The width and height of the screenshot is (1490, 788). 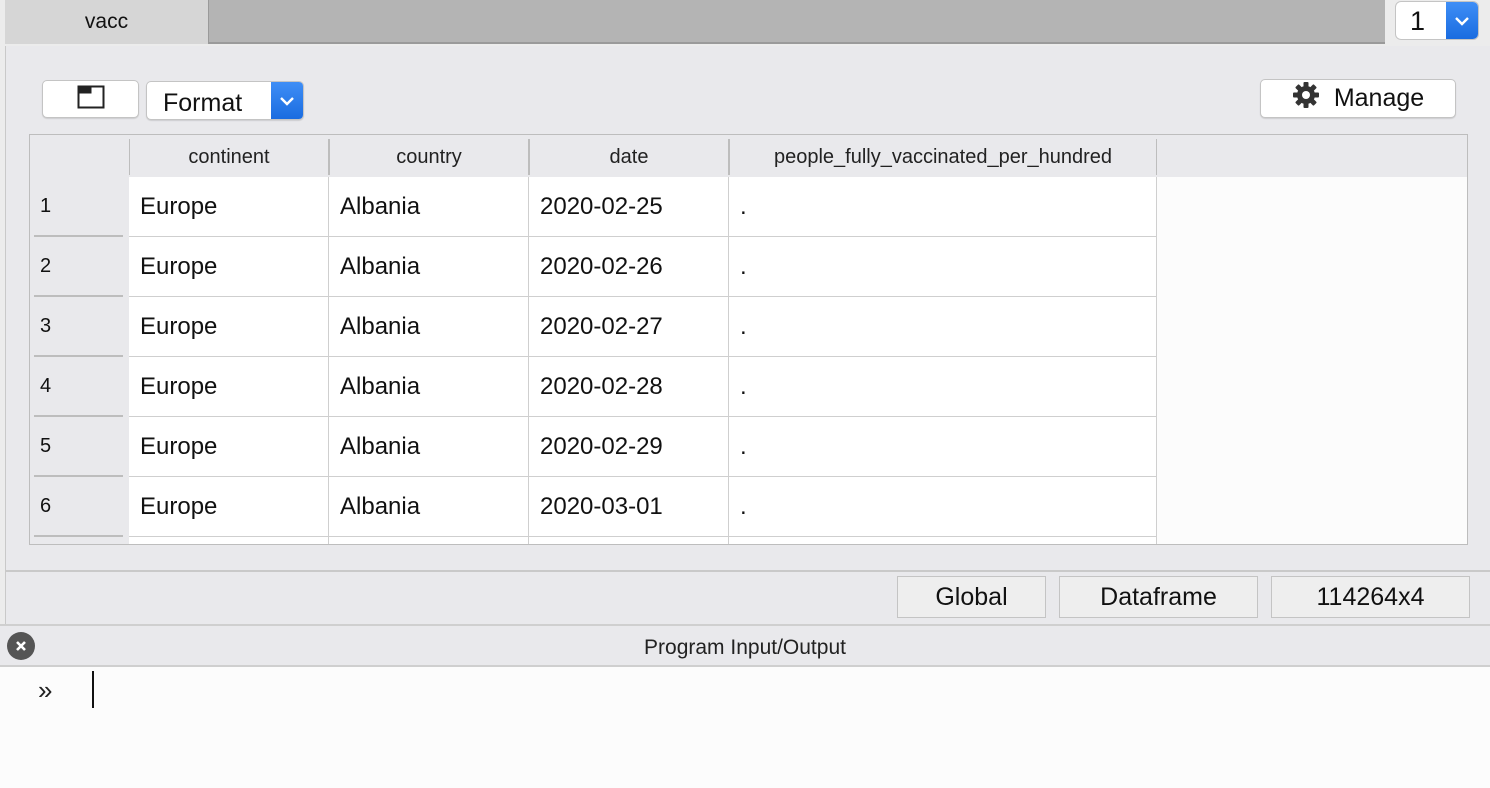 What do you see at coordinates (78, 207) in the screenshot?
I see `row-number: 1` at bounding box center [78, 207].